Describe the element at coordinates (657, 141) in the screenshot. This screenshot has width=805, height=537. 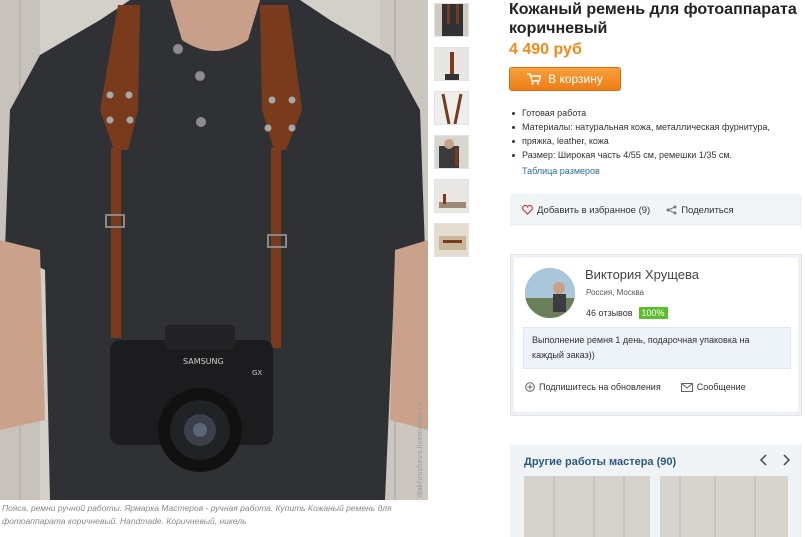
I see `feature-item-continued: пряжка, leather, кожа` at that location.